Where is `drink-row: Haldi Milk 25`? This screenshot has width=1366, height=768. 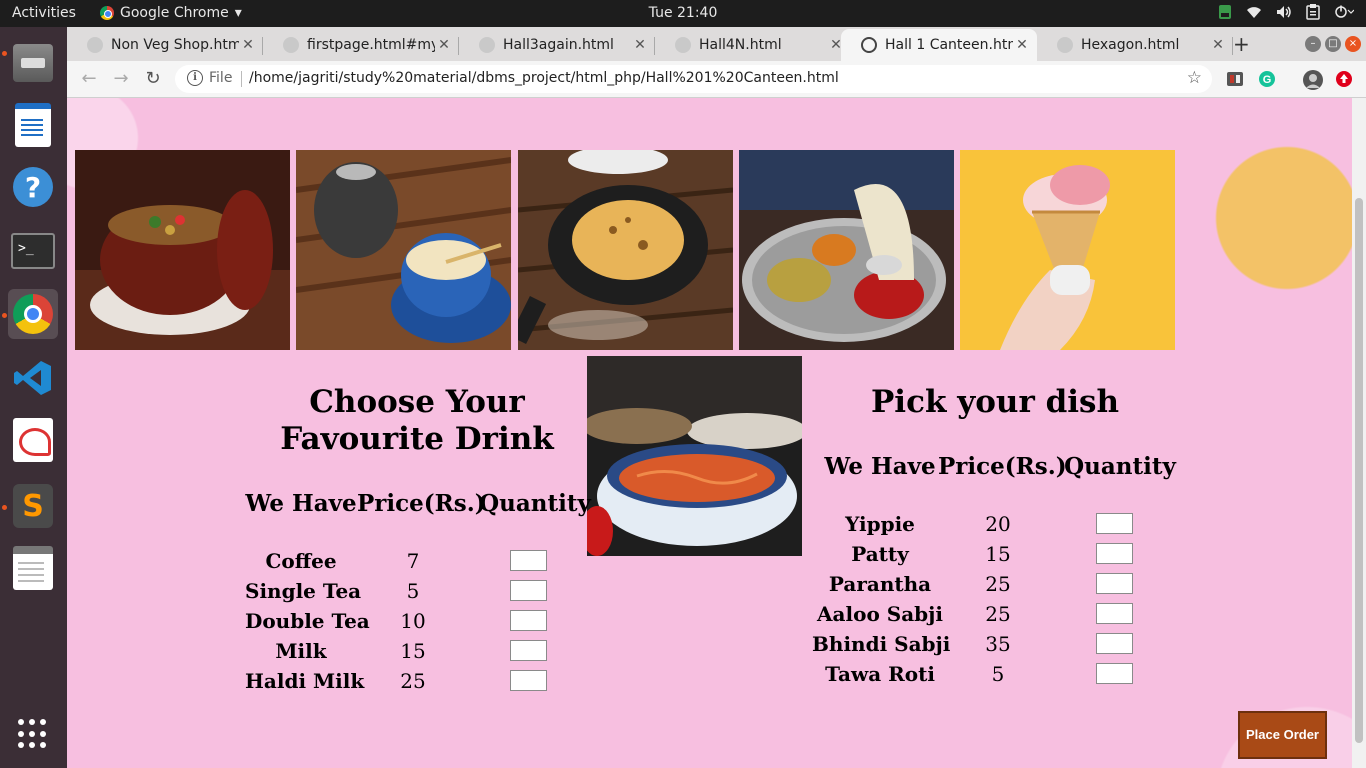
drink-row: Haldi Milk 25 is located at coordinates (405, 682).